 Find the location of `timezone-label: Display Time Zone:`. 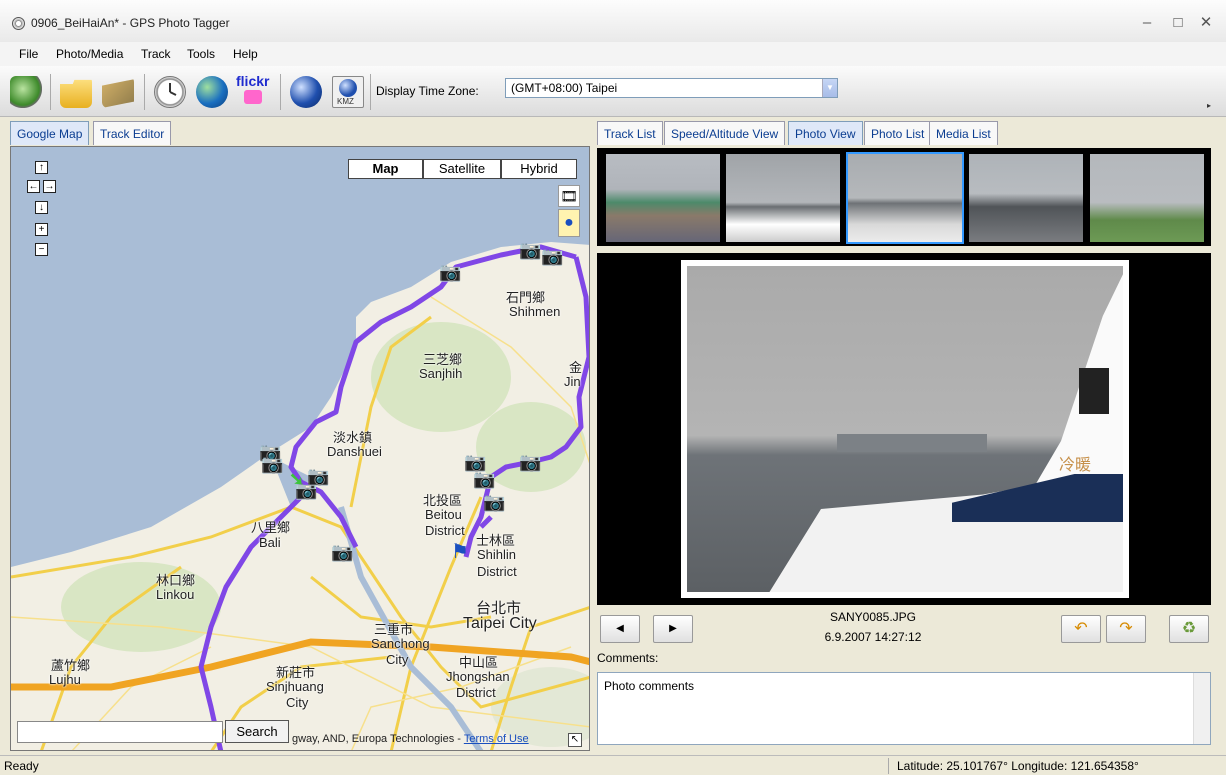

timezone-label: Display Time Zone: is located at coordinates (427, 91).